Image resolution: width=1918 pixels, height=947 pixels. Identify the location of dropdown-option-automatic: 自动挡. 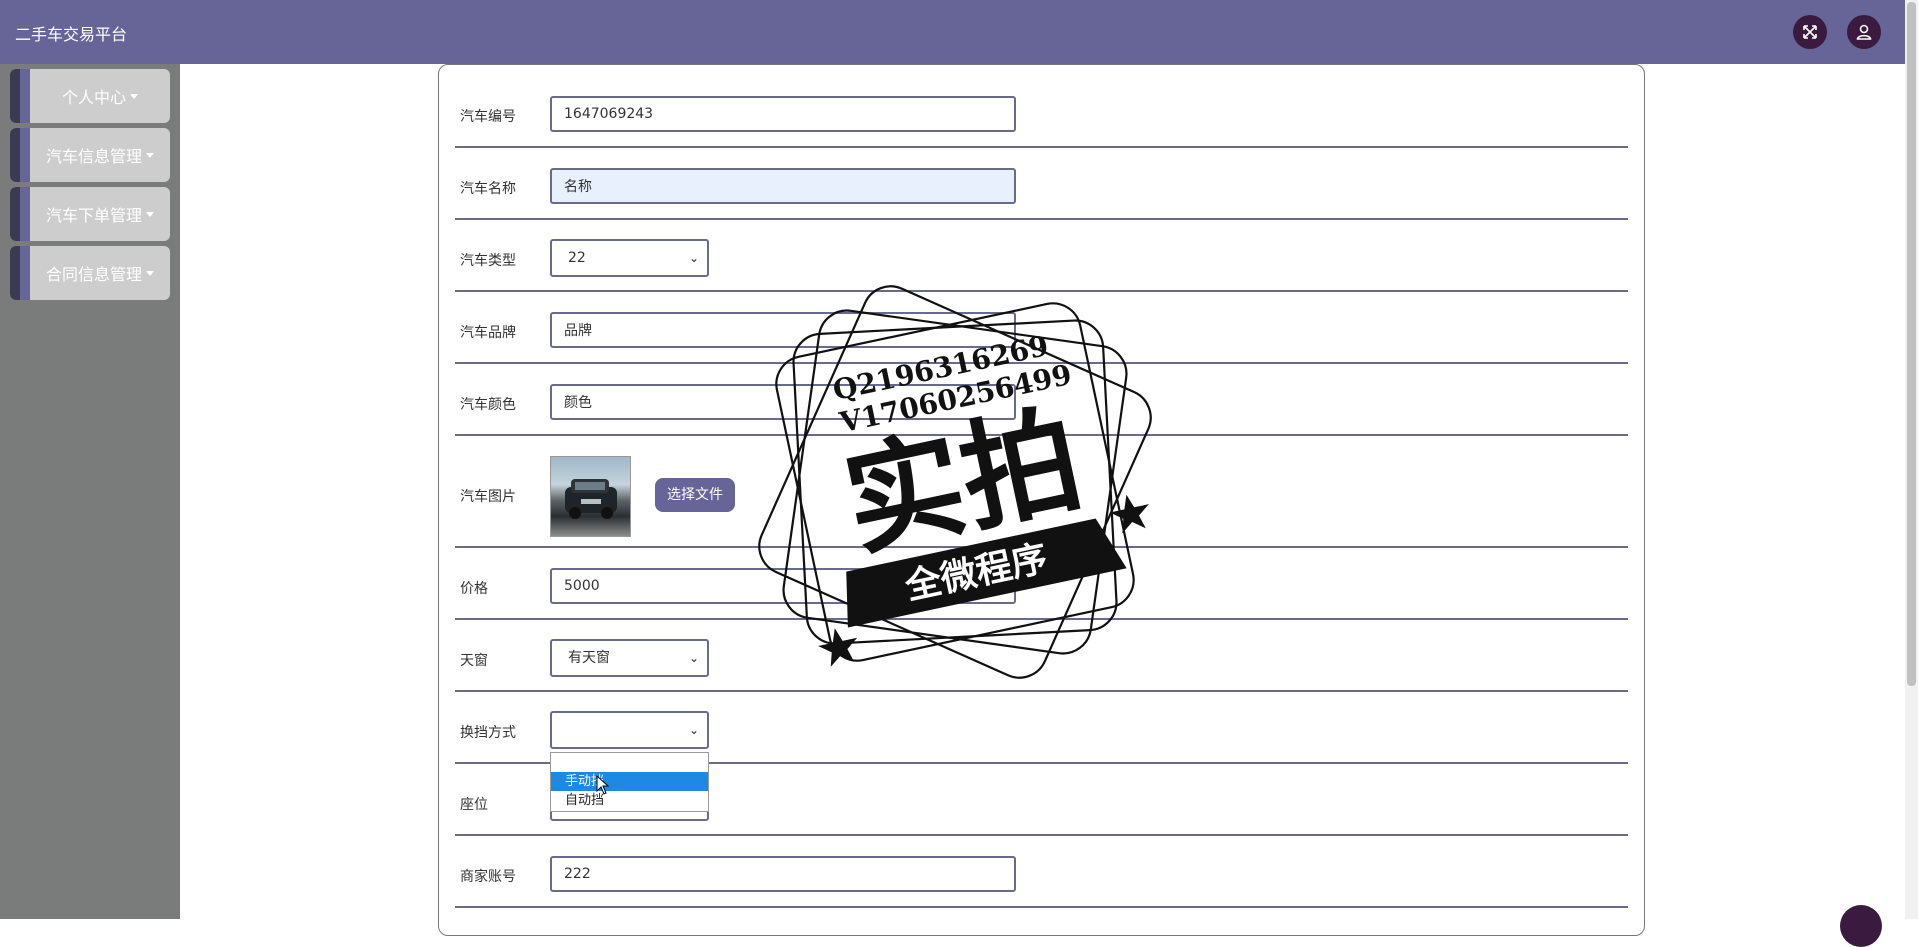
(629, 800).